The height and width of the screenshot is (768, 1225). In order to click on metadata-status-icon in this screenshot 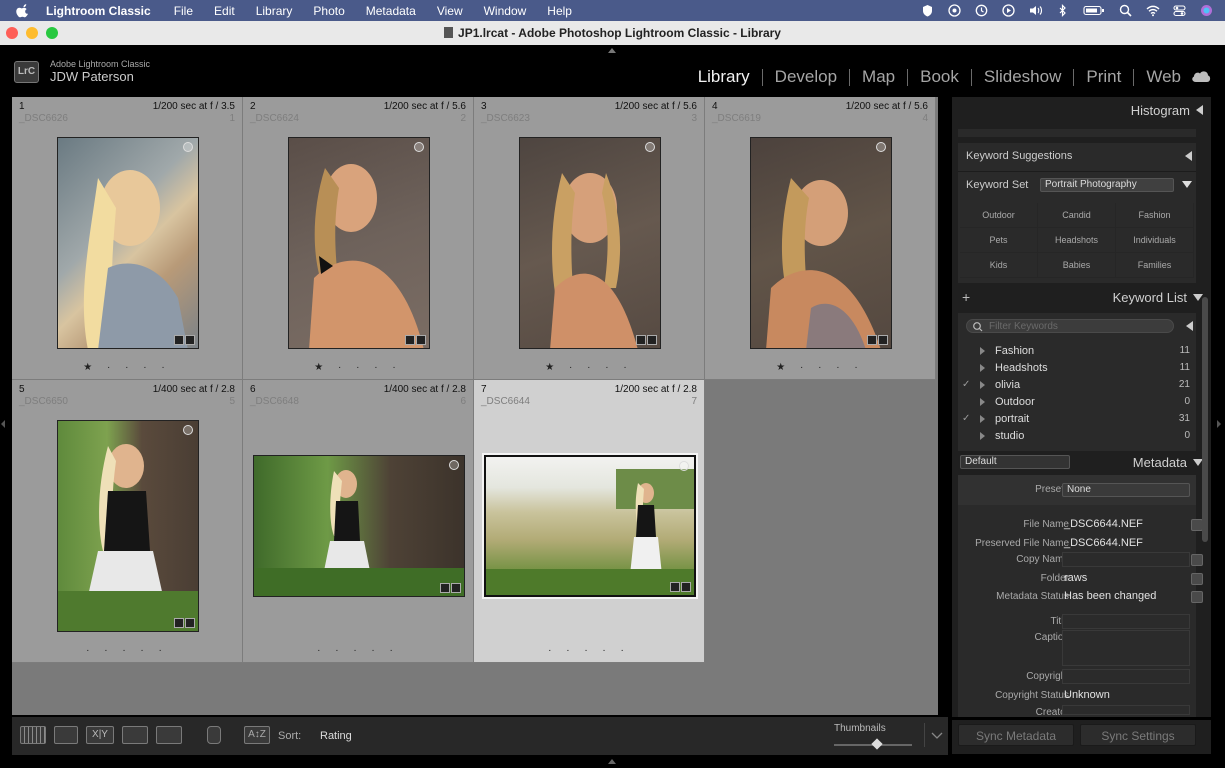, I will do `click(1197, 597)`.